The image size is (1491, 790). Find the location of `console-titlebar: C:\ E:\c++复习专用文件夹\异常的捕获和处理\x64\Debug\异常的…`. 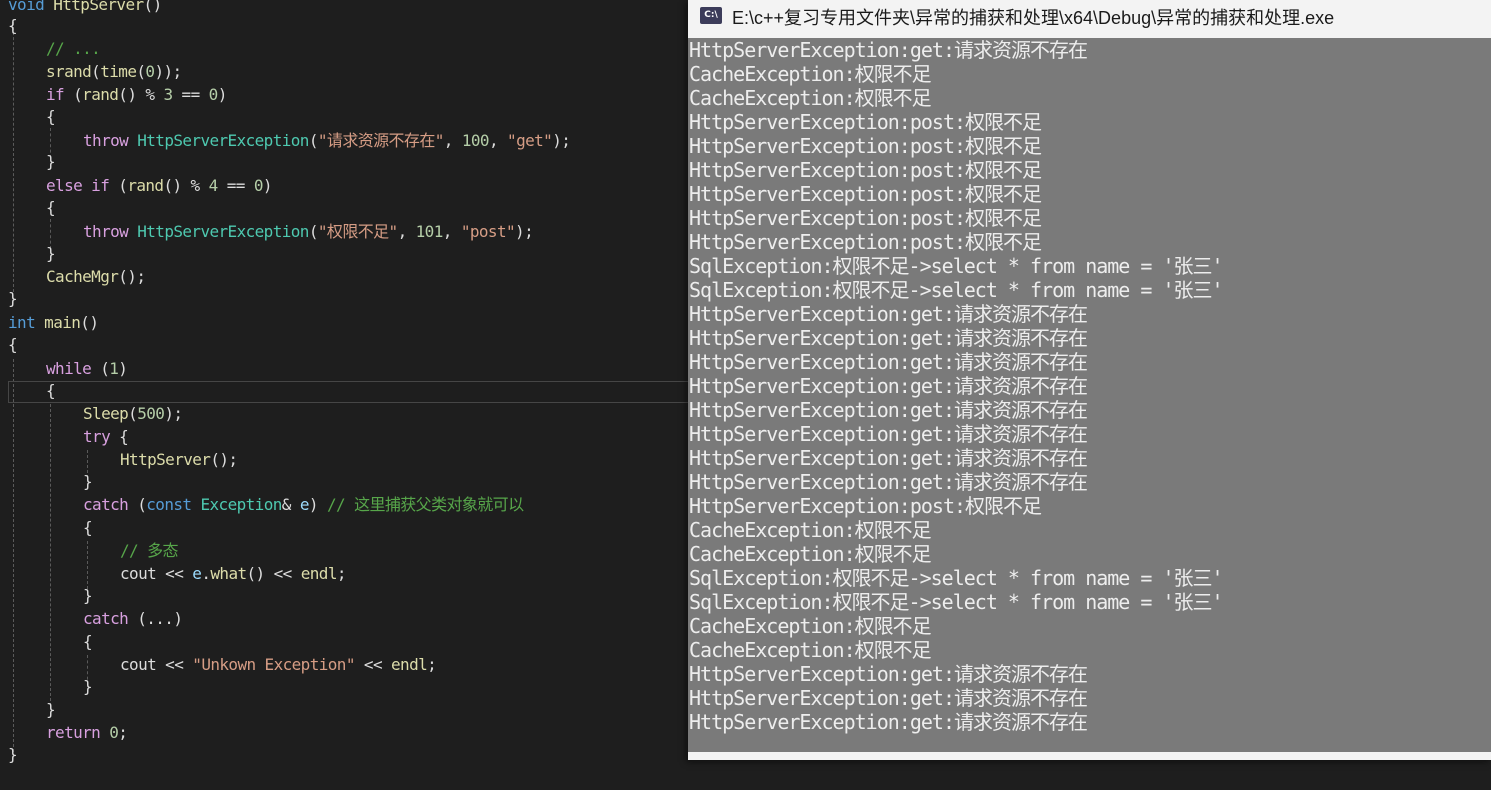

console-titlebar: C:\ E:\c++复习专用文件夹\异常的捕获和处理\x64\Debug\异常的… is located at coordinates (1089, 19).